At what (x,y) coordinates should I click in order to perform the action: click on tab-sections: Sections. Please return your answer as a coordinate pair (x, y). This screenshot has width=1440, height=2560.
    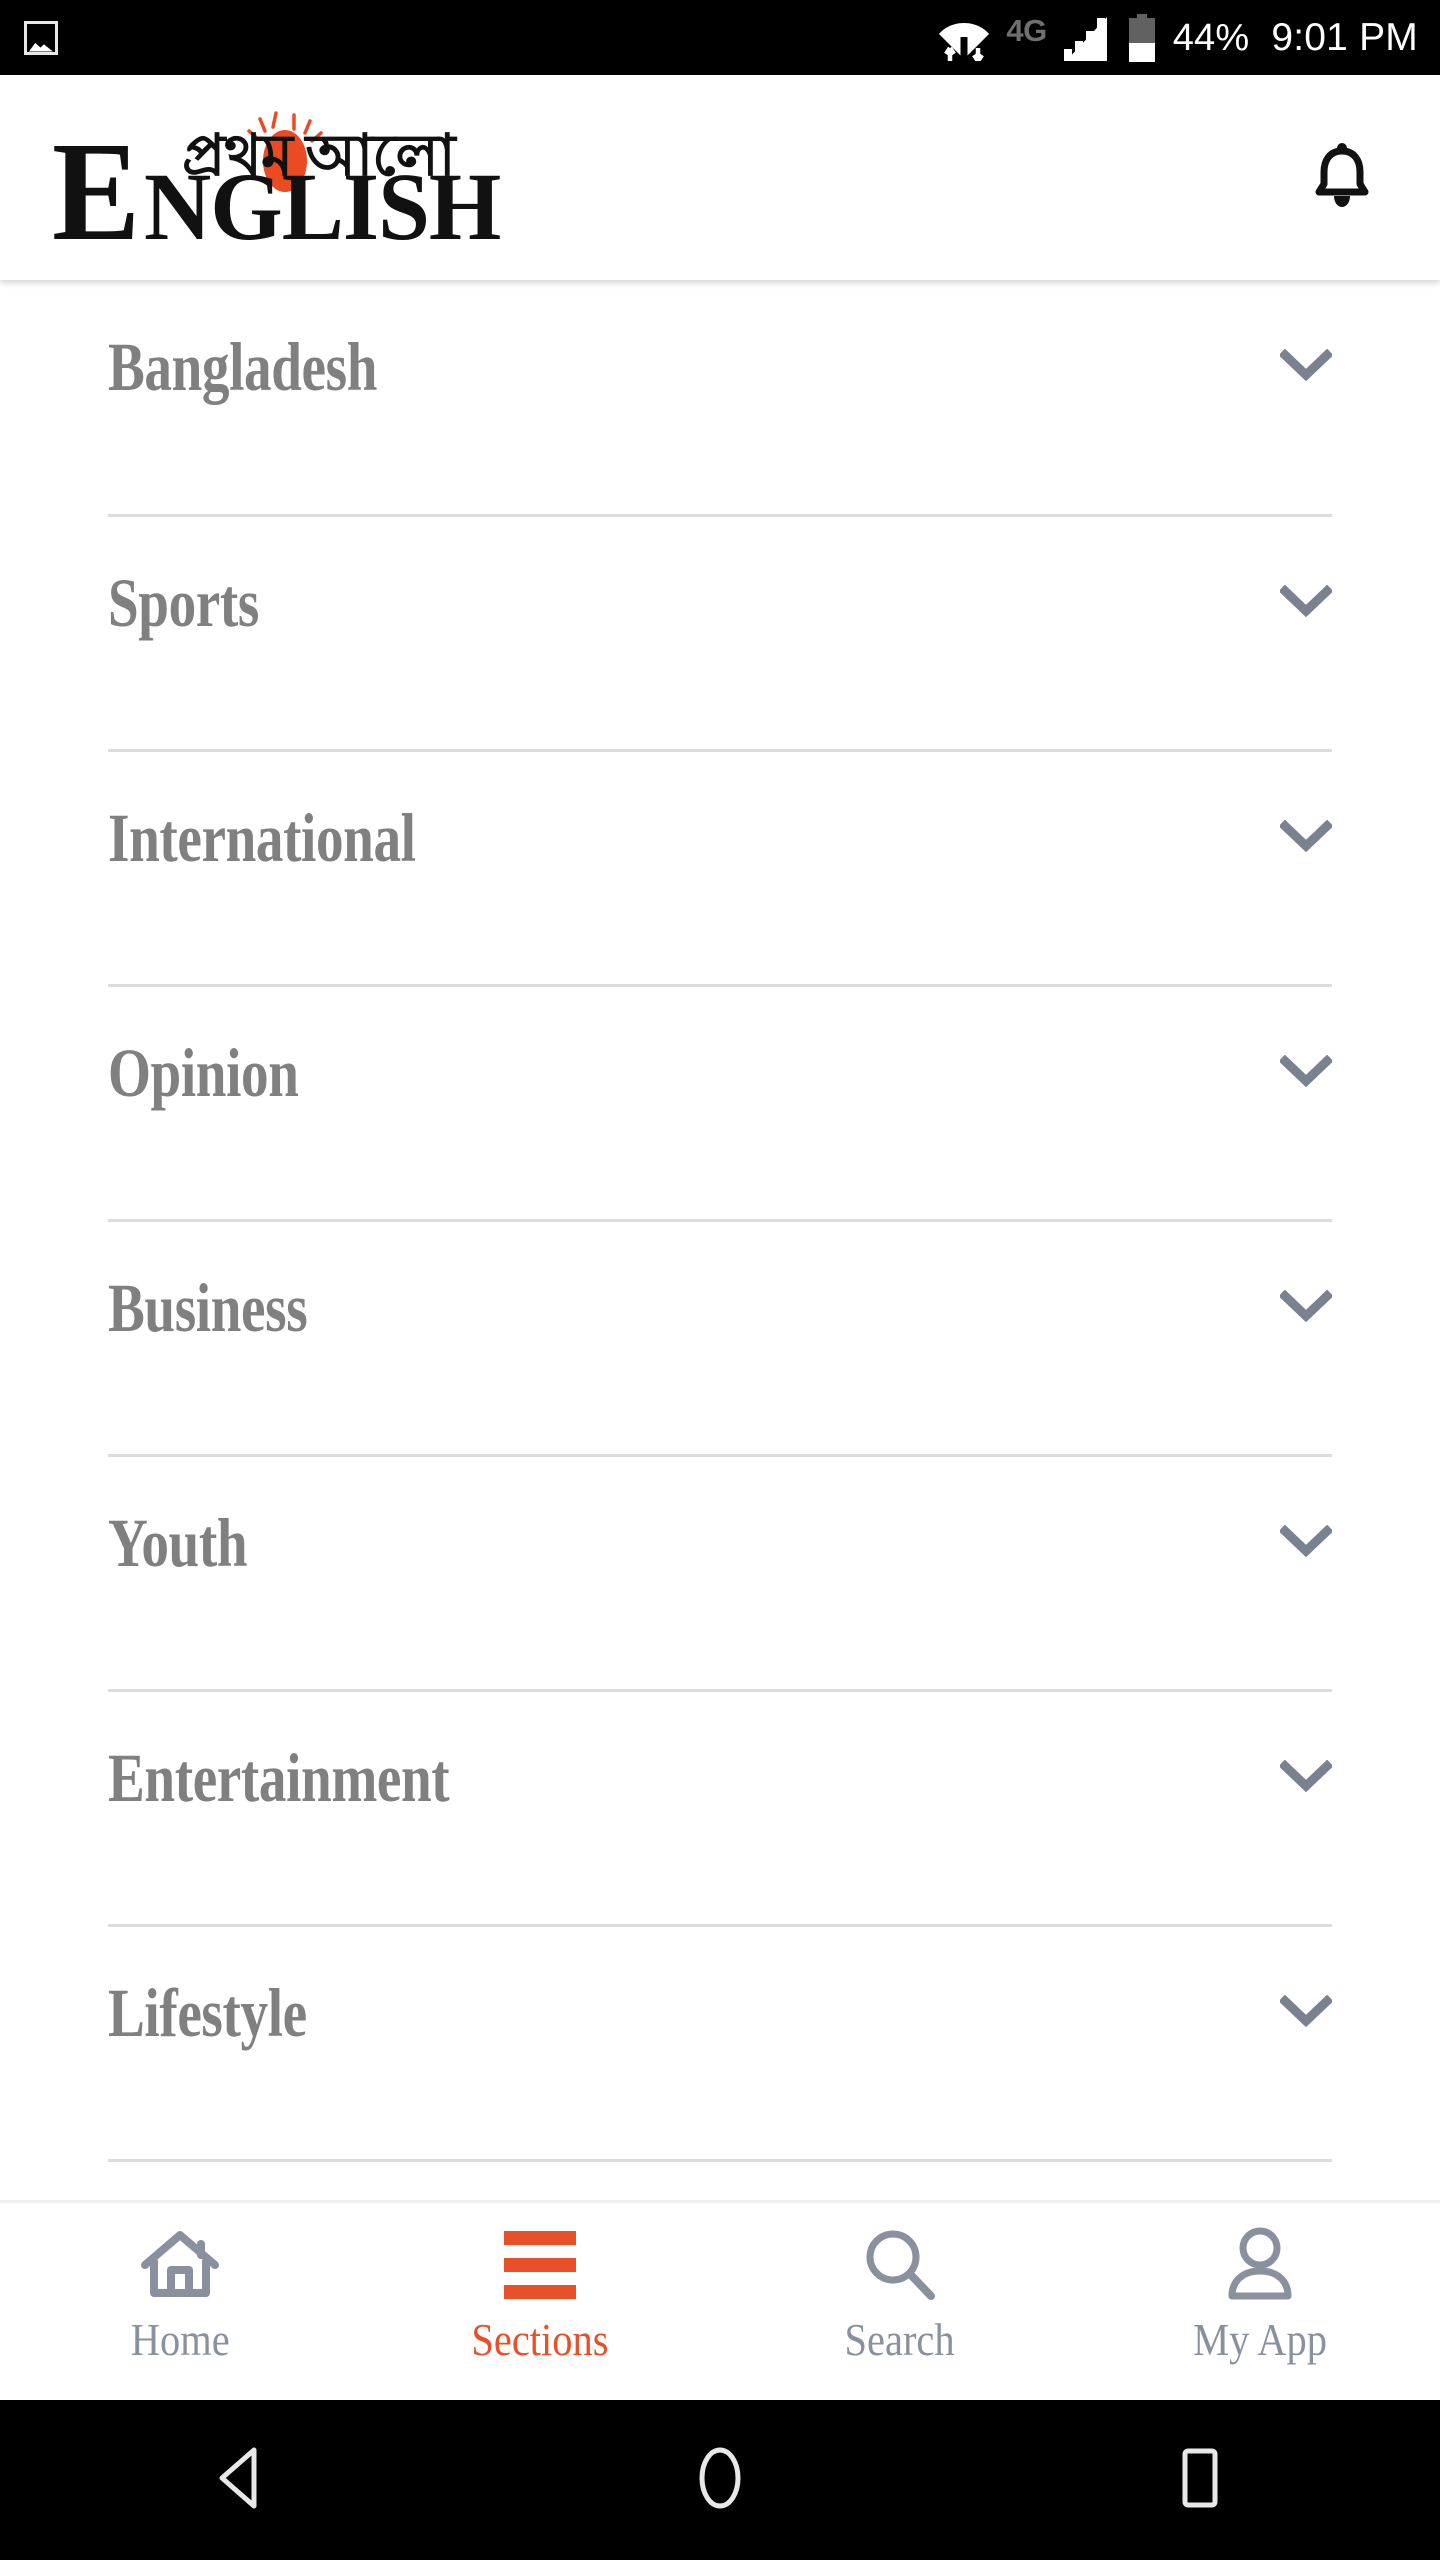
    Looking at the image, I should click on (540, 2294).